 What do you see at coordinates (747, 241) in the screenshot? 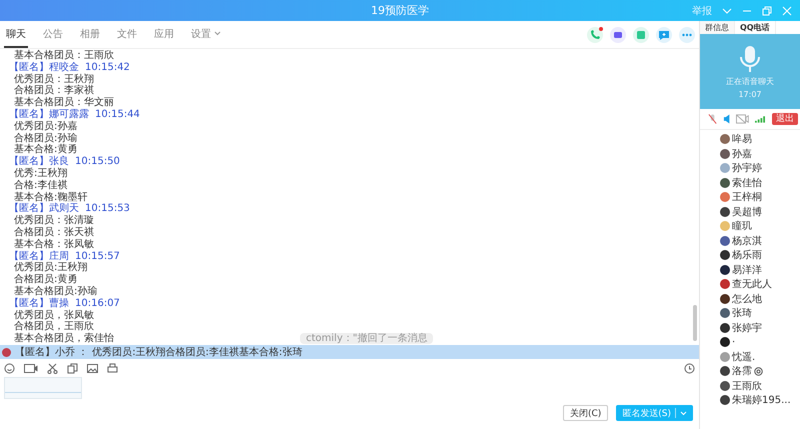
I see `member-name: 杨京淇` at bounding box center [747, 241].